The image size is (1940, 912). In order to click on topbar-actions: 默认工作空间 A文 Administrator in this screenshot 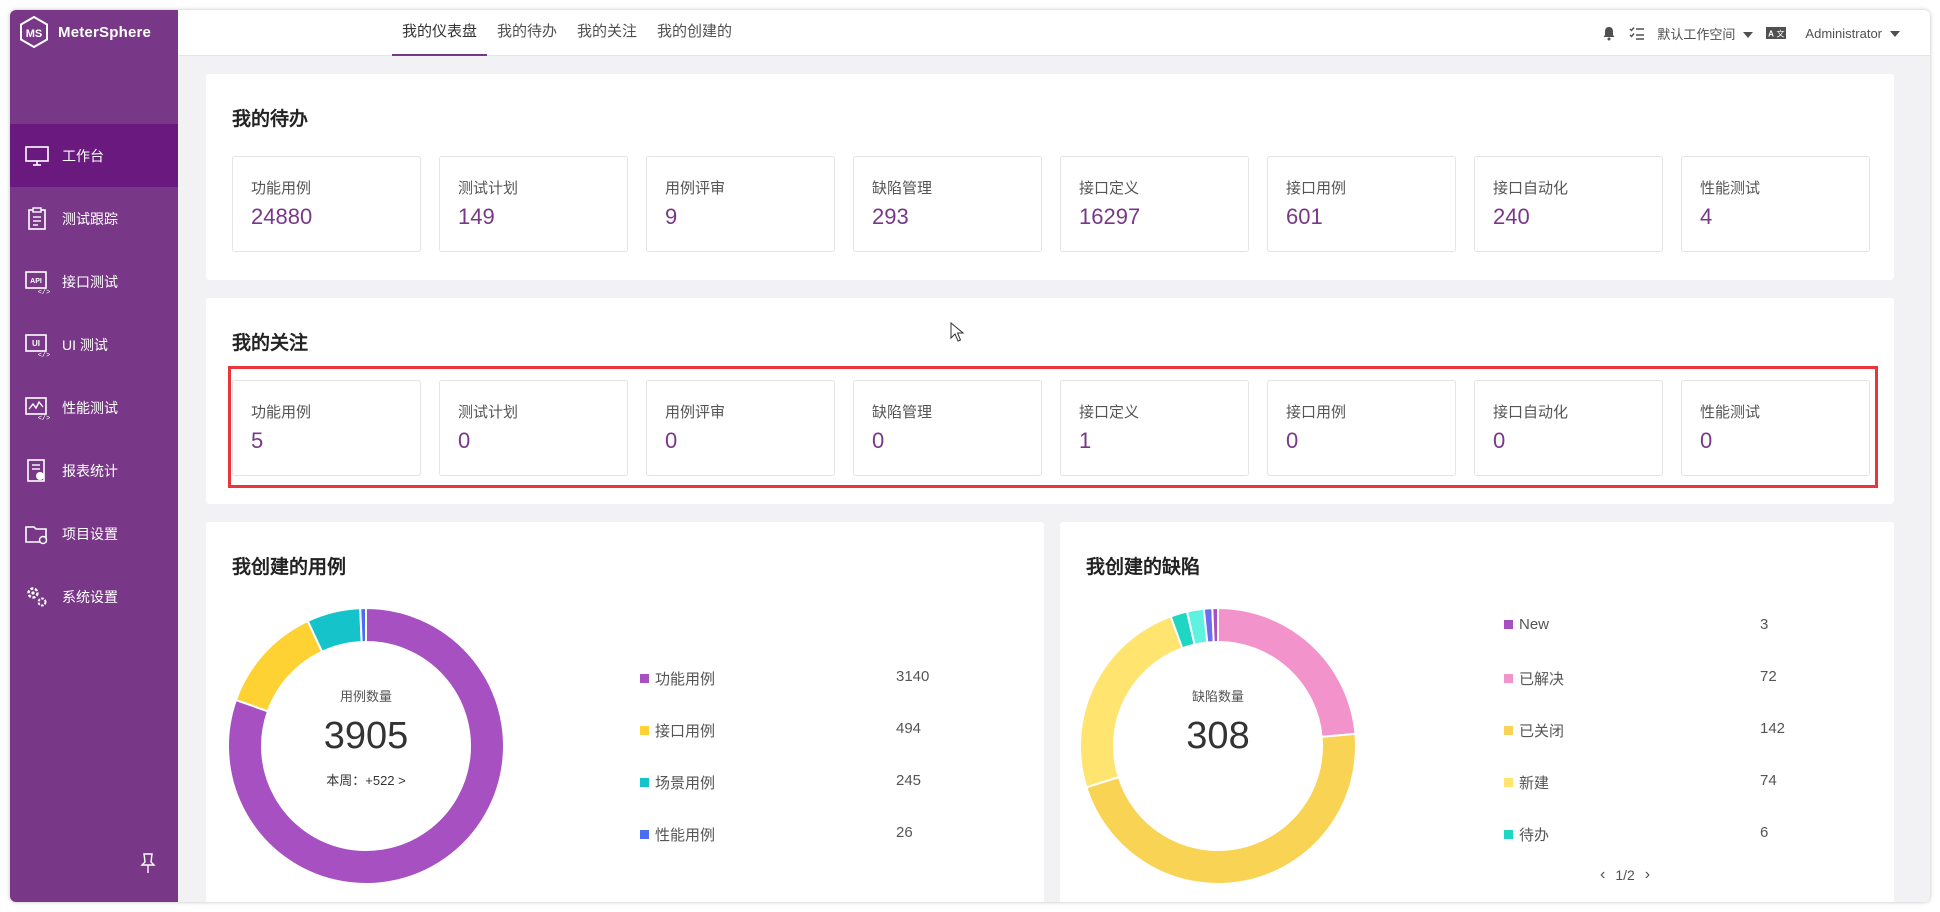, I will do `click(1750, 33)`.